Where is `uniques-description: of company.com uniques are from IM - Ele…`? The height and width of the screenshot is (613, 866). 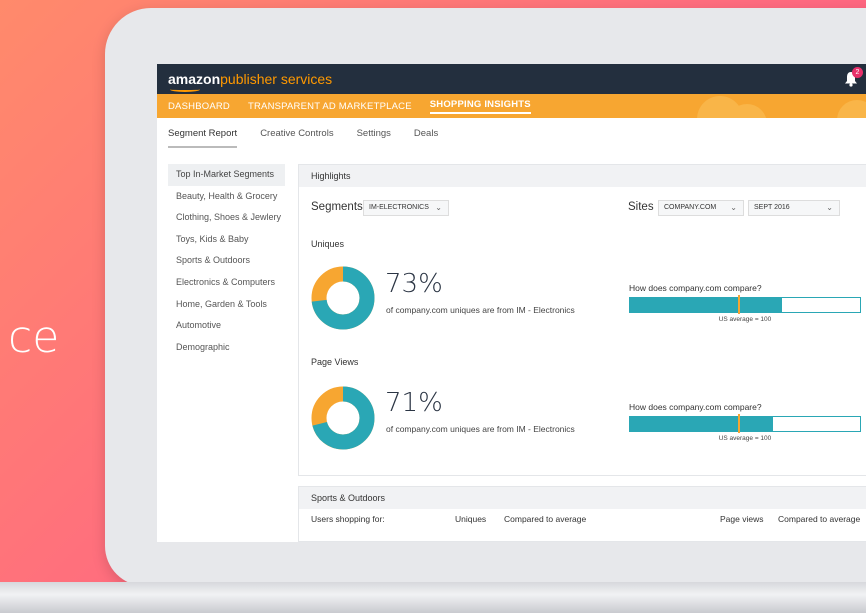
uniques-description: of company.com uniques are from IM - Ele… is located at coordinates (480, 310).